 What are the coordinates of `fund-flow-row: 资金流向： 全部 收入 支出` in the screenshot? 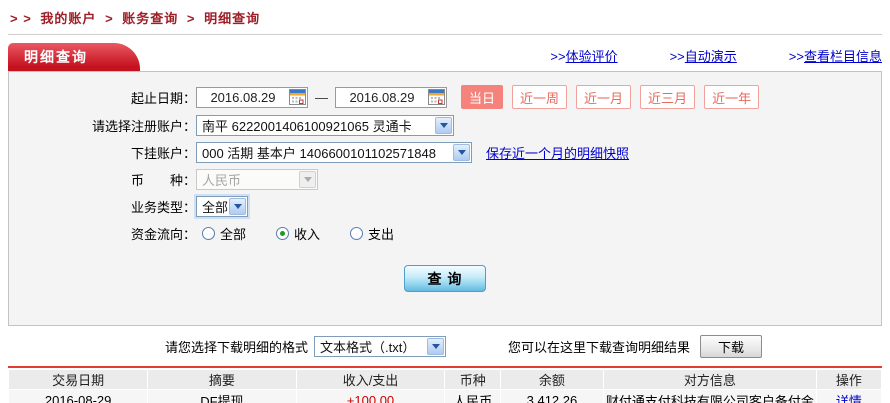 It's located at (445, 233).